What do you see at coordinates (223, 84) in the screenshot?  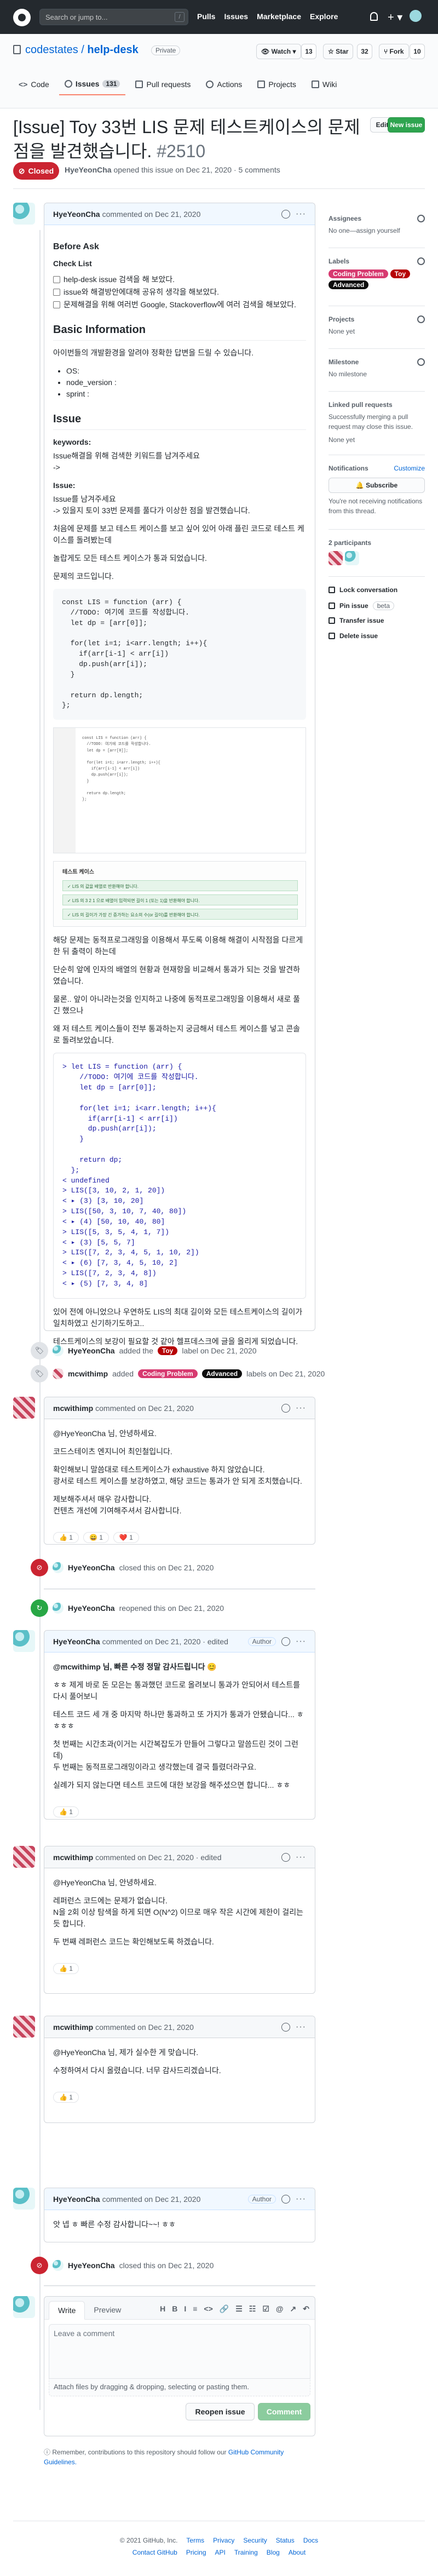 I see `tab-actions: Actions` at bounding box center [223, 84].